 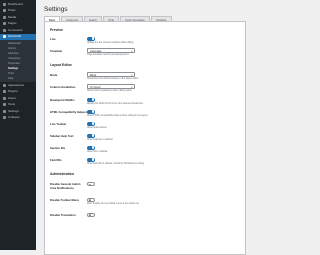 What do you see at coordinates (56, 30) in the screenshot?
I see `section-title-preview: Preview` at bounding box center [56, 30].